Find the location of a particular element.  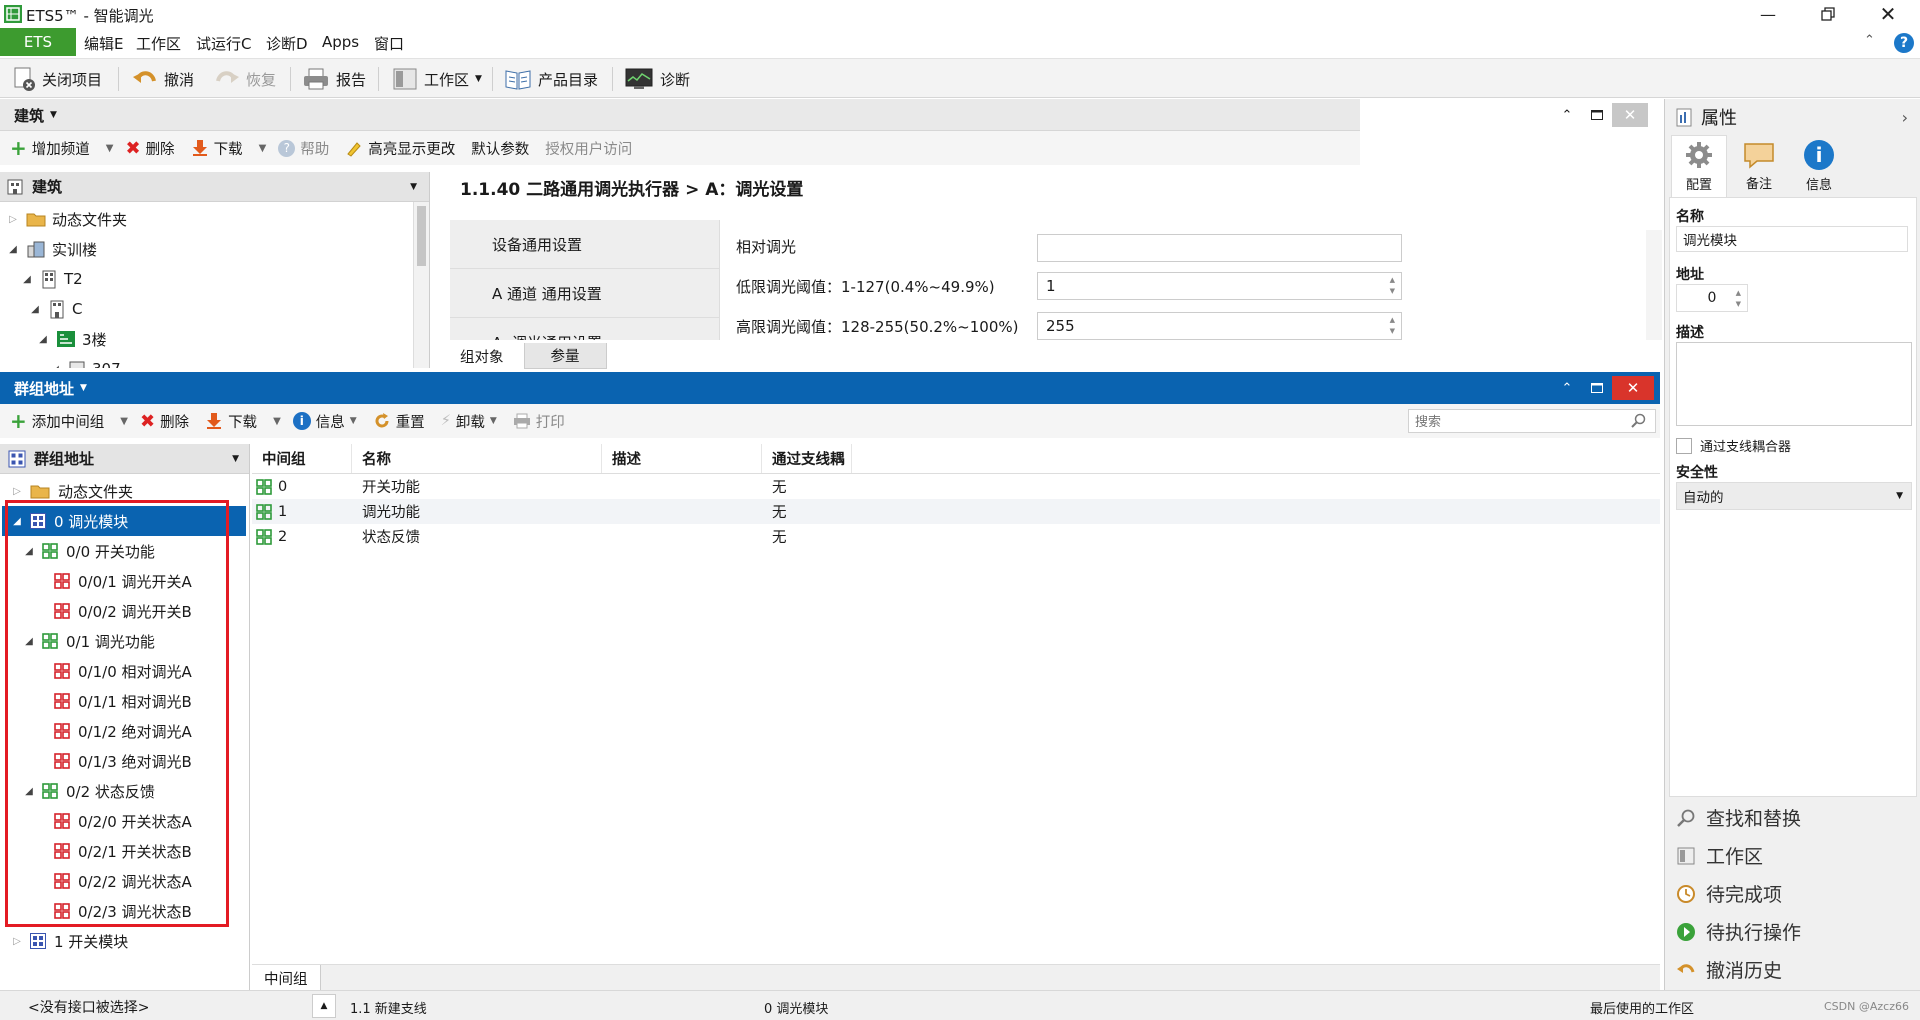

interface-status: <没有接口被选择> is located at coordinates (88, 1007).